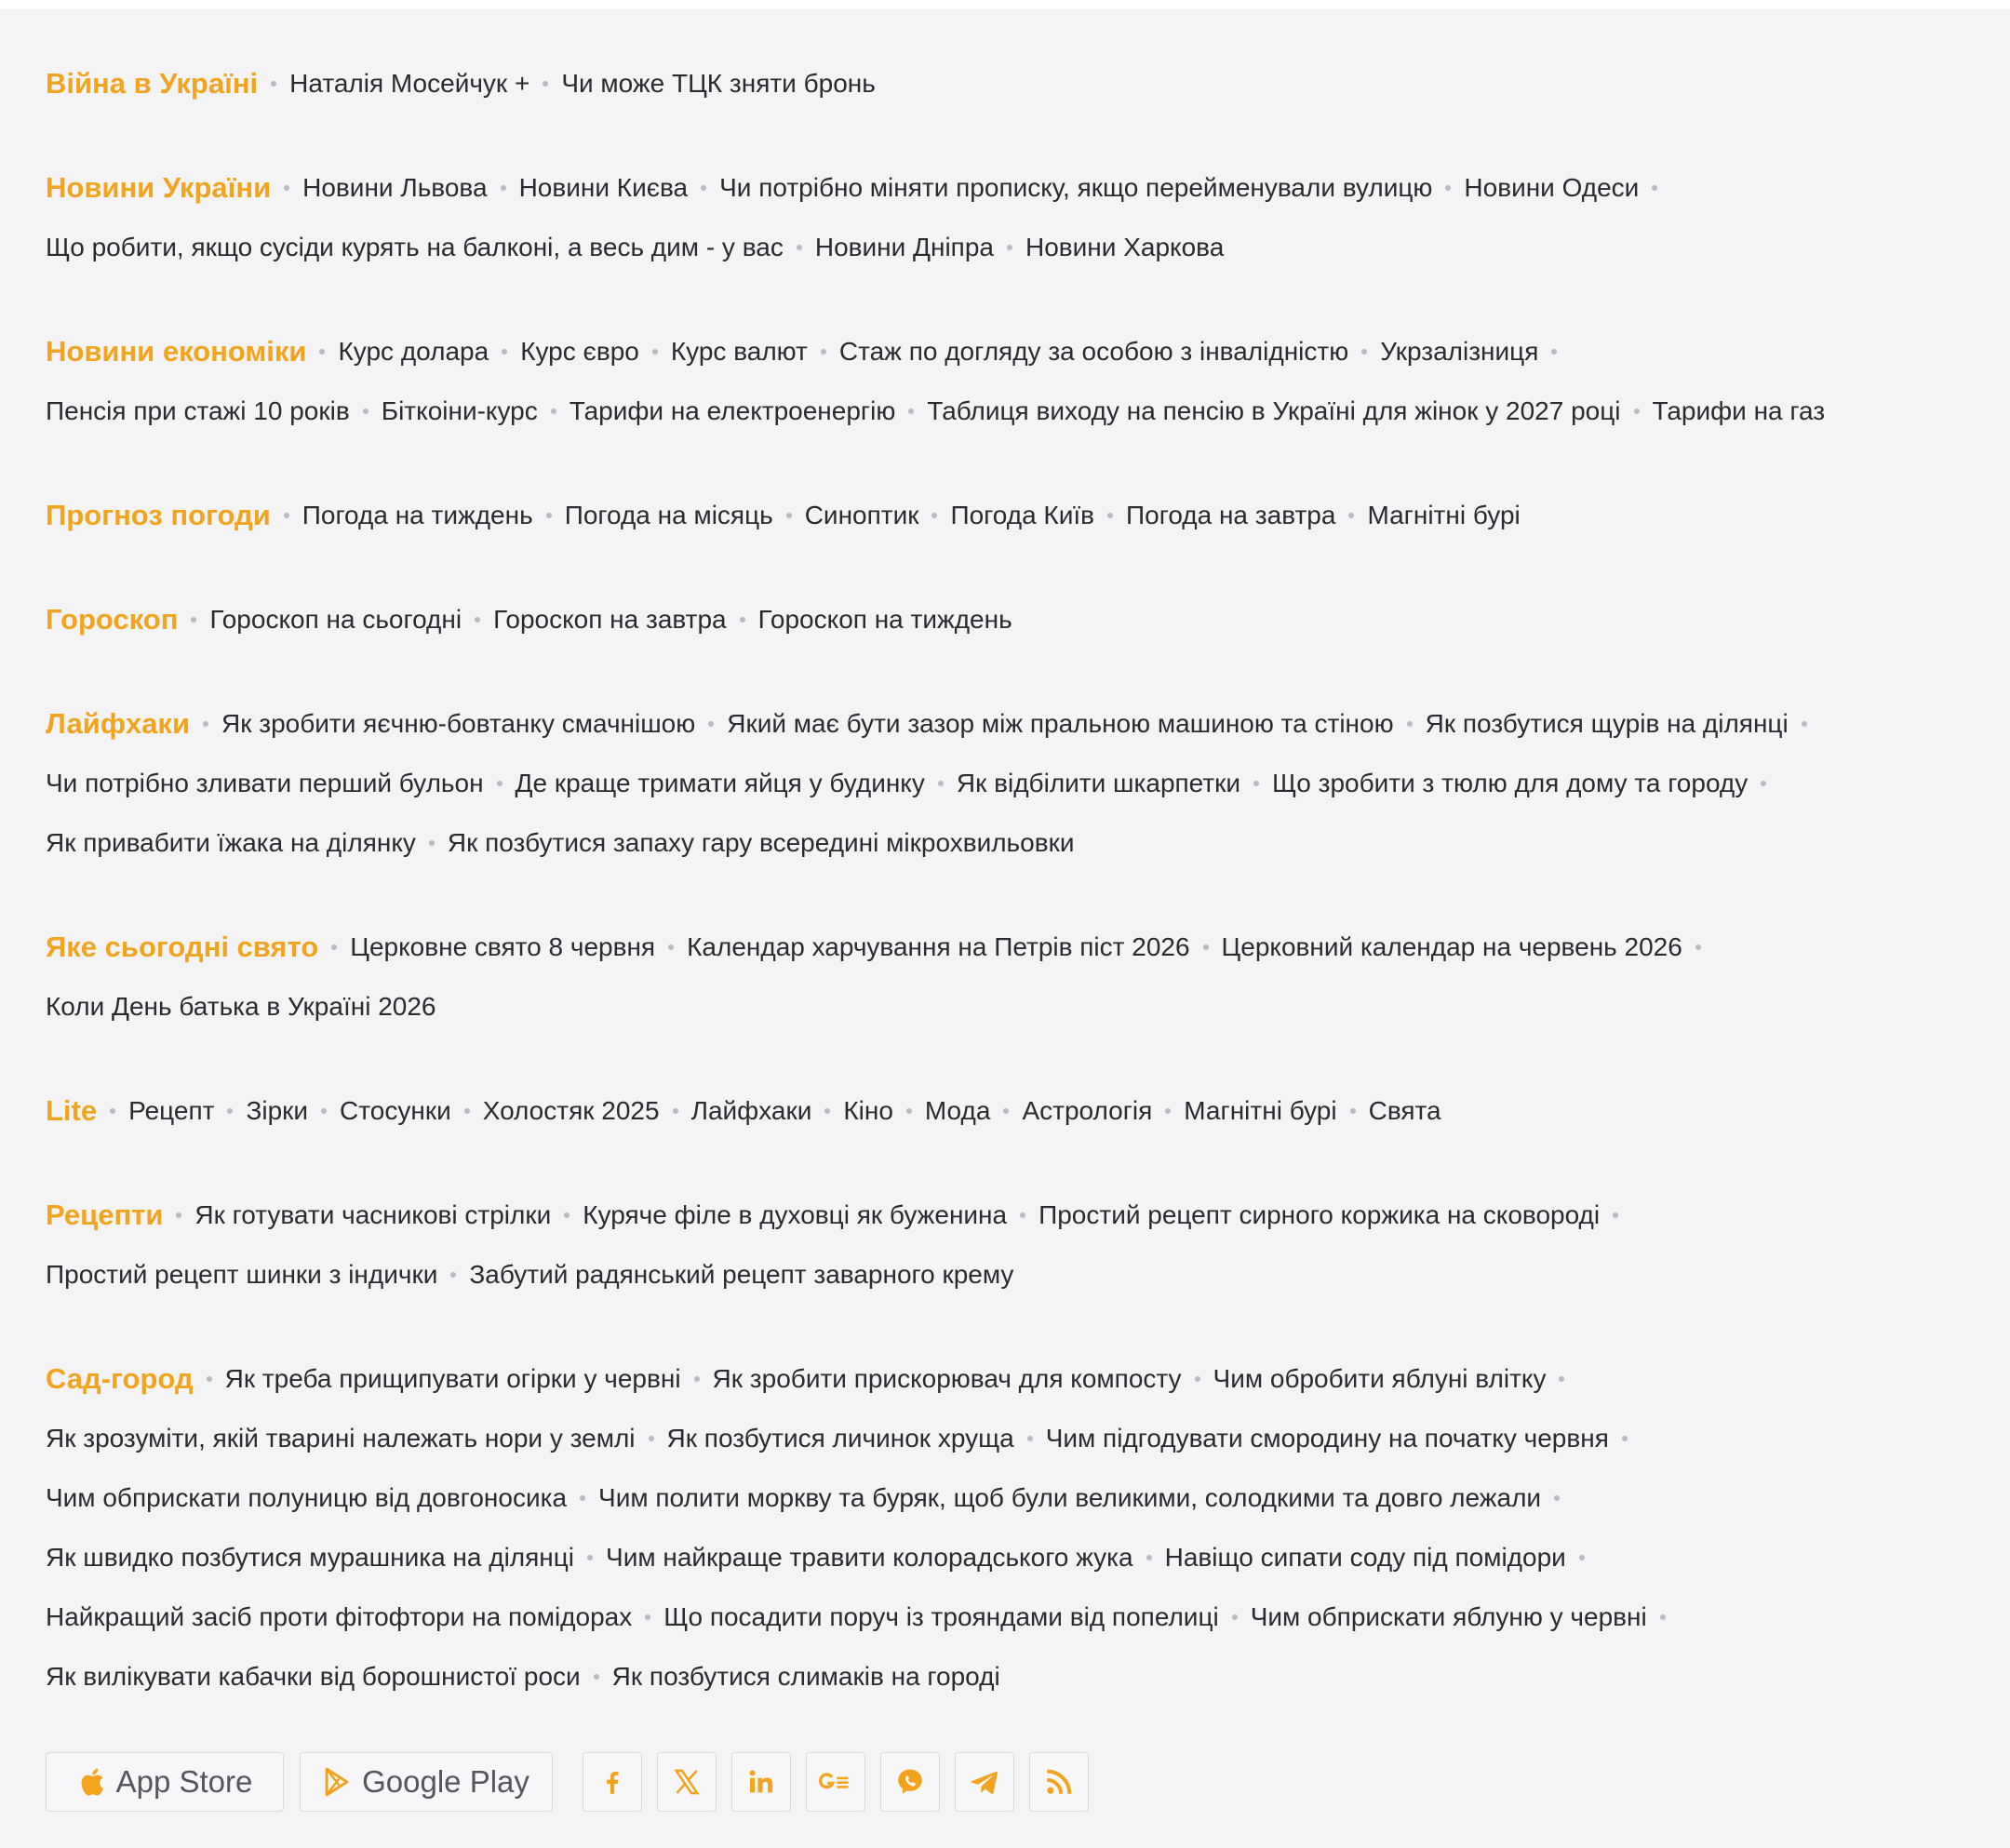 The width and height of the screenshot is (2010, 1848). I want to click on topic-link: Новини Києва, so click(604, 188).